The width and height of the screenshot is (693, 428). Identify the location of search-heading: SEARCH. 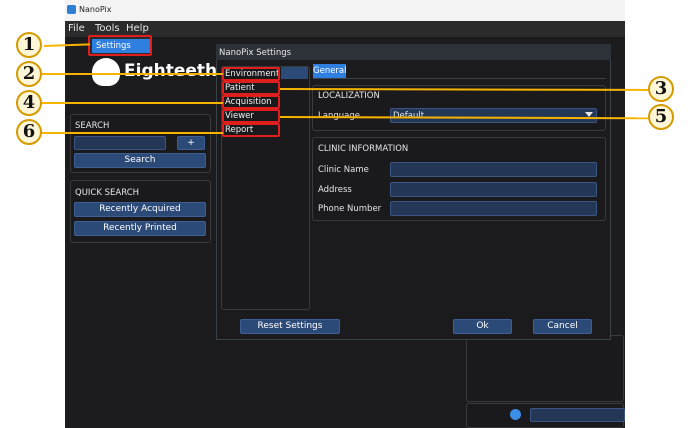
(92, 126).